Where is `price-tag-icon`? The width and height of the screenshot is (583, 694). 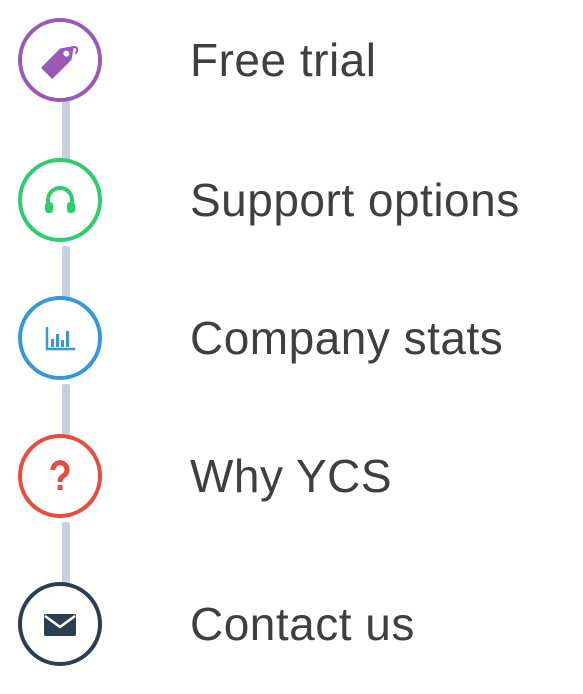 price-tag-icon is located at coordinates (60, 60).